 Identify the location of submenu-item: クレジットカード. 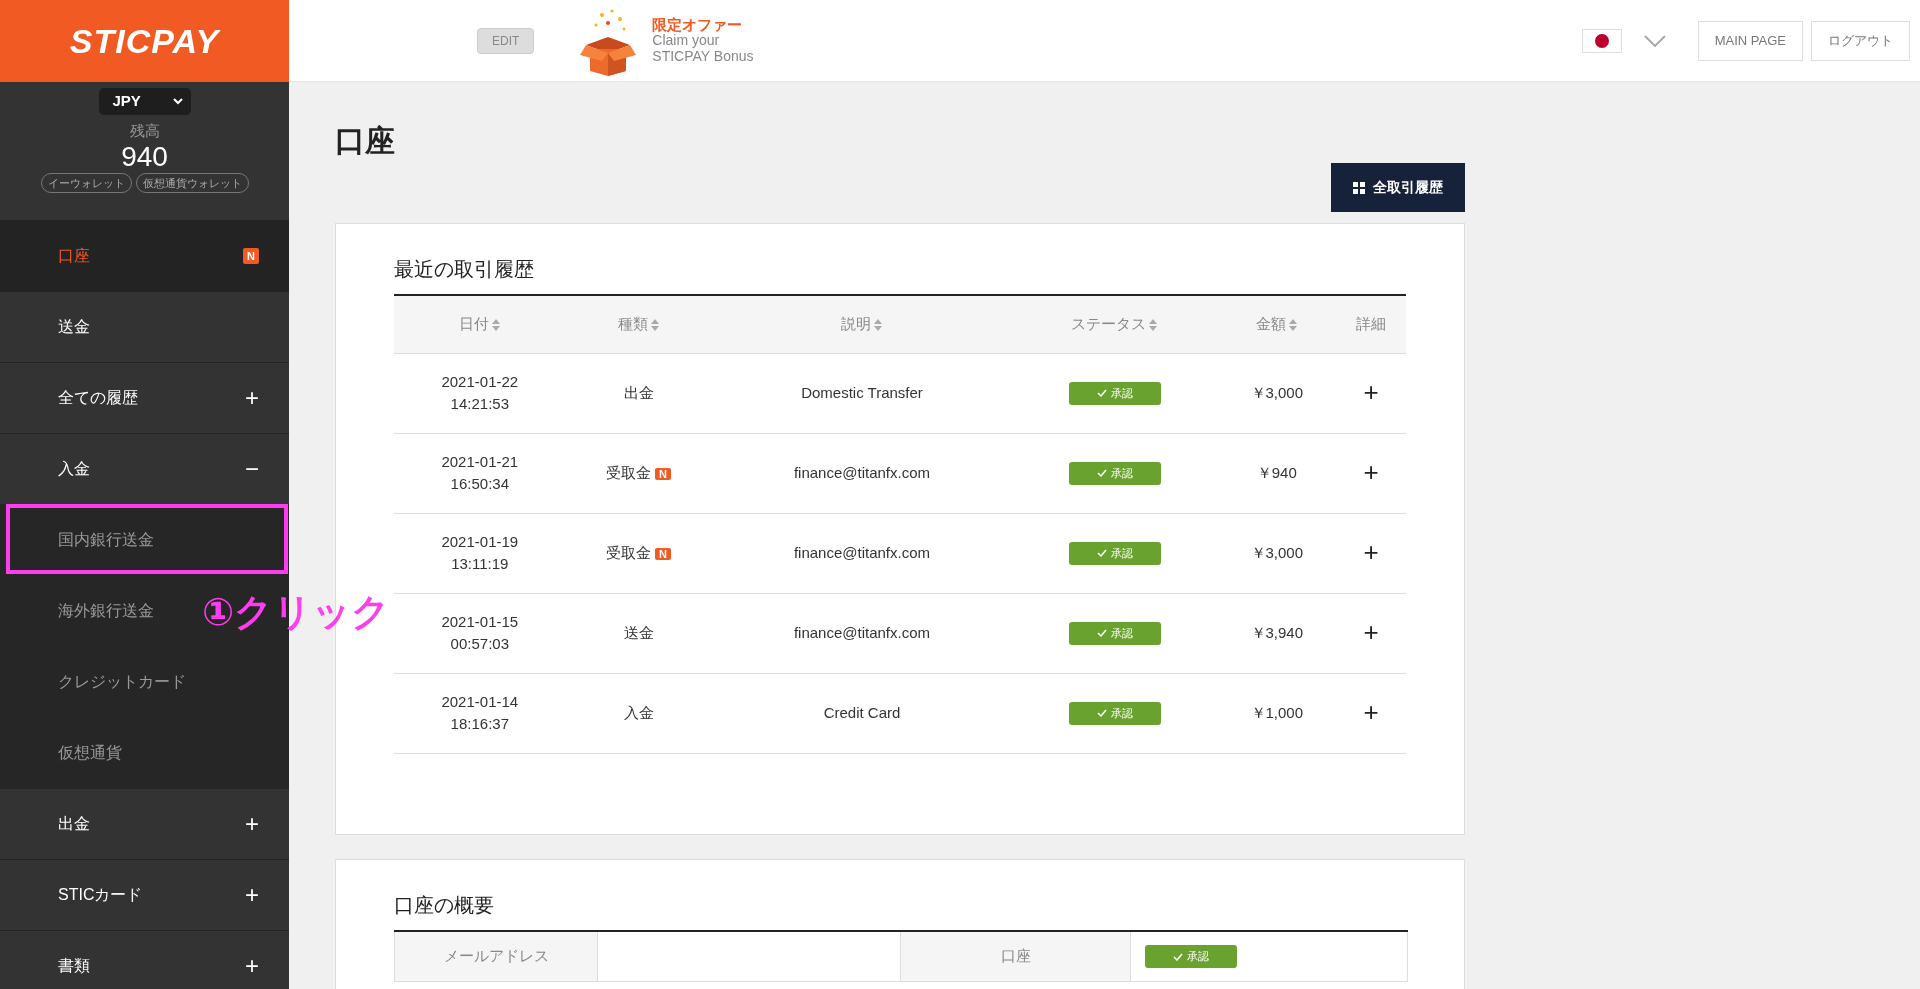
(122, 682).